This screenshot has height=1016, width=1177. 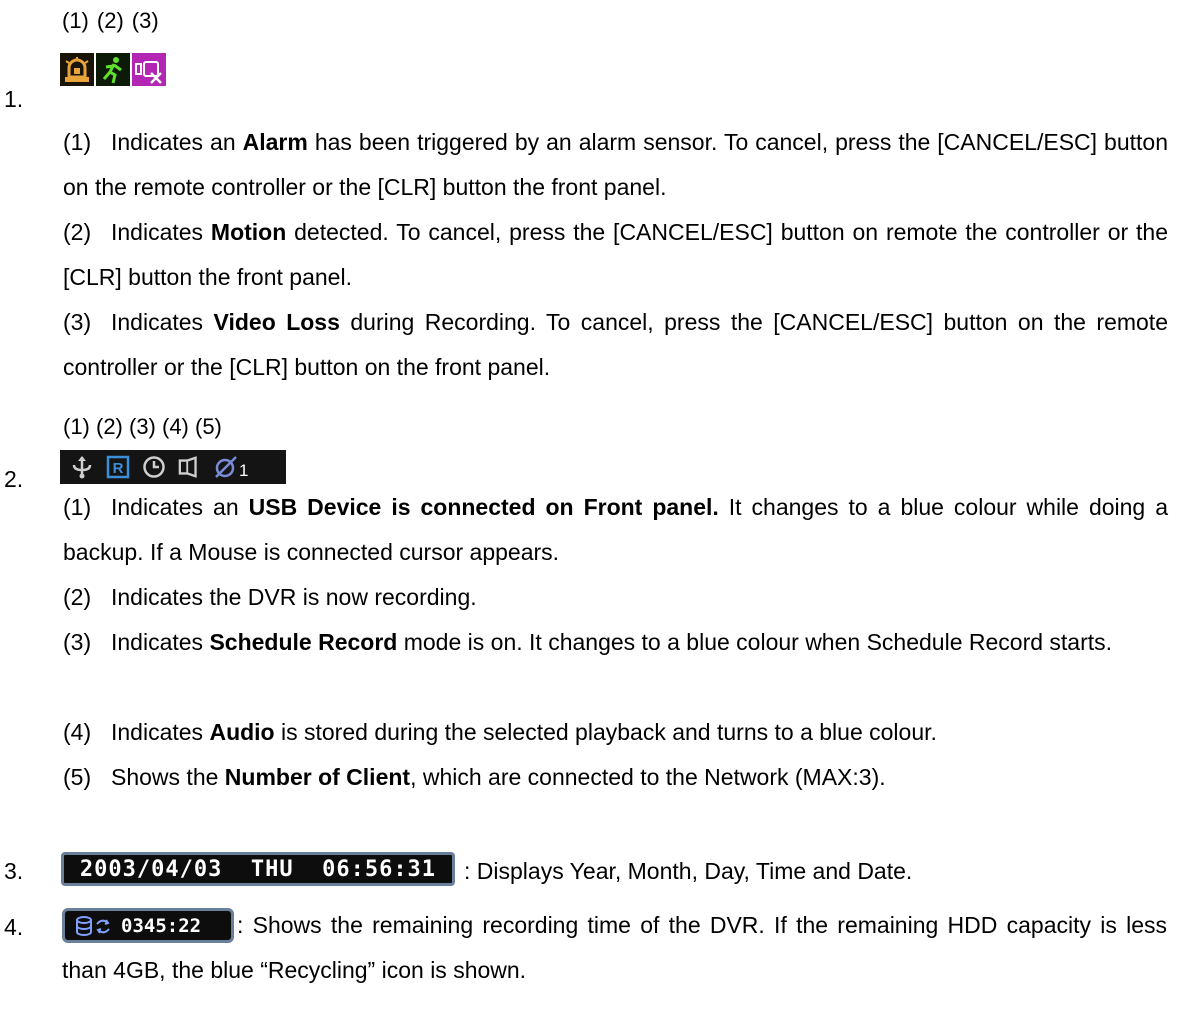 What do you see at coordinates (190, 467) in the screenshot?
I see `audio-icon` at bounding box center [190, 467].